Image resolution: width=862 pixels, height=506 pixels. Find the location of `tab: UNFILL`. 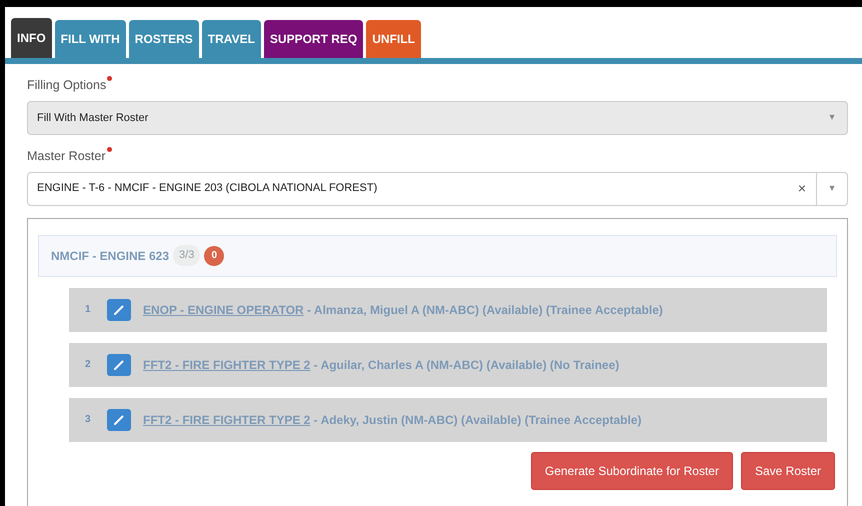

tab: UNFILL is located at coordinates (393, 39).